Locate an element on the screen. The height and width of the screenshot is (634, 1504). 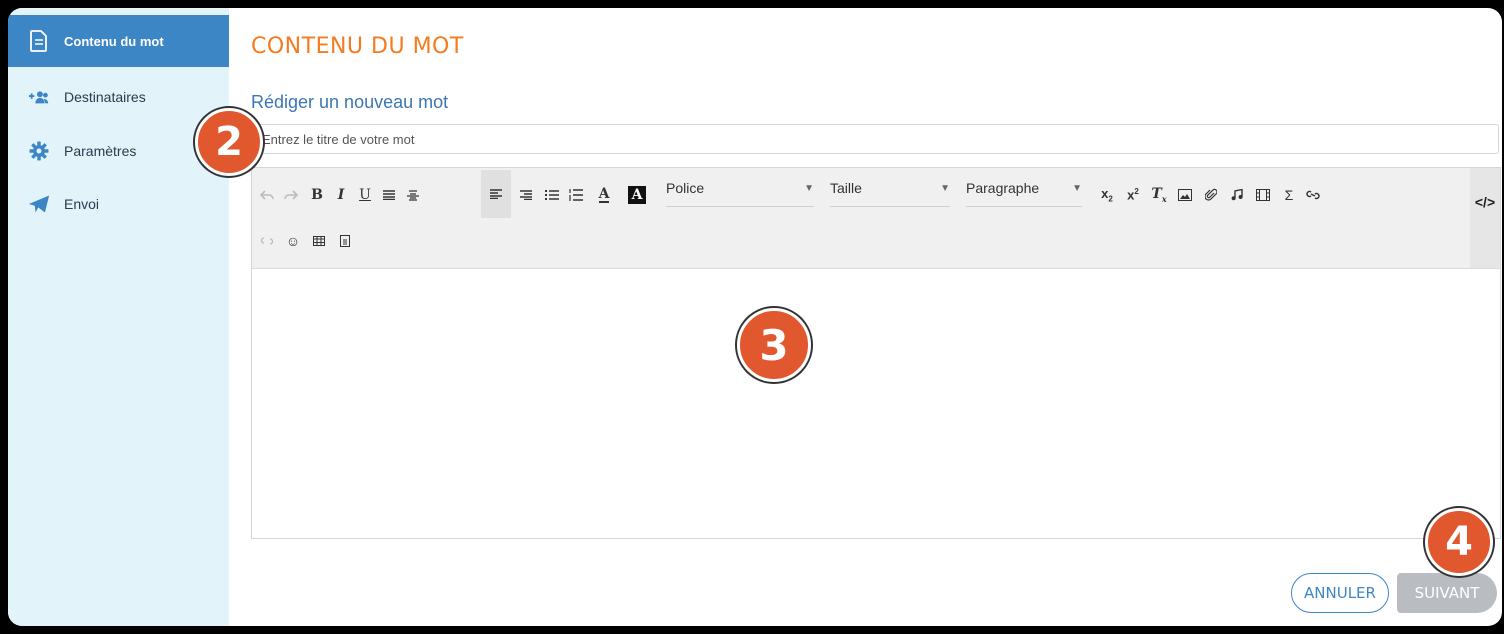
page-icon is located at coordinates (345, 241).